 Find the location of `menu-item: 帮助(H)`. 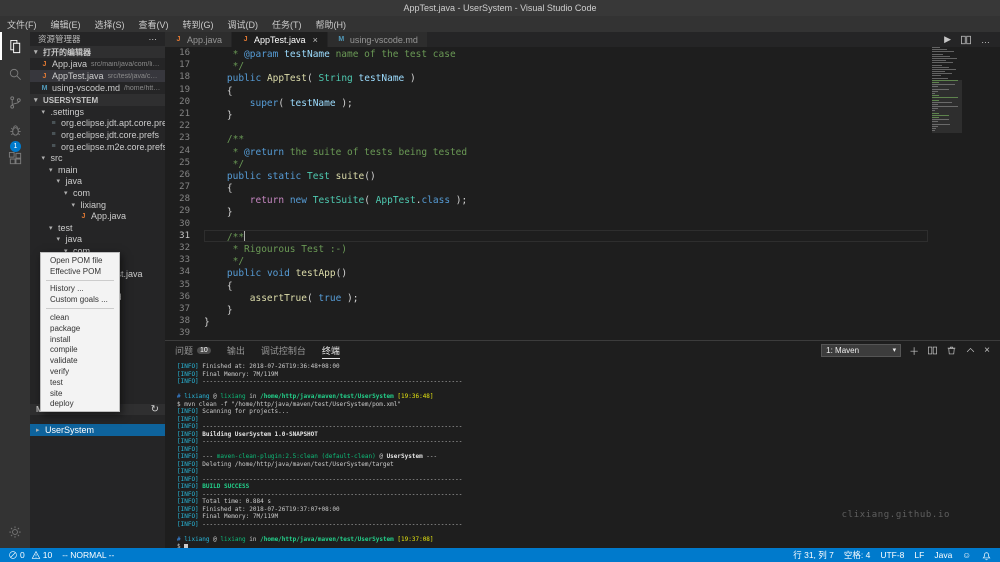

menu-item: 帮助(H) is located at coordinates (331, 24).